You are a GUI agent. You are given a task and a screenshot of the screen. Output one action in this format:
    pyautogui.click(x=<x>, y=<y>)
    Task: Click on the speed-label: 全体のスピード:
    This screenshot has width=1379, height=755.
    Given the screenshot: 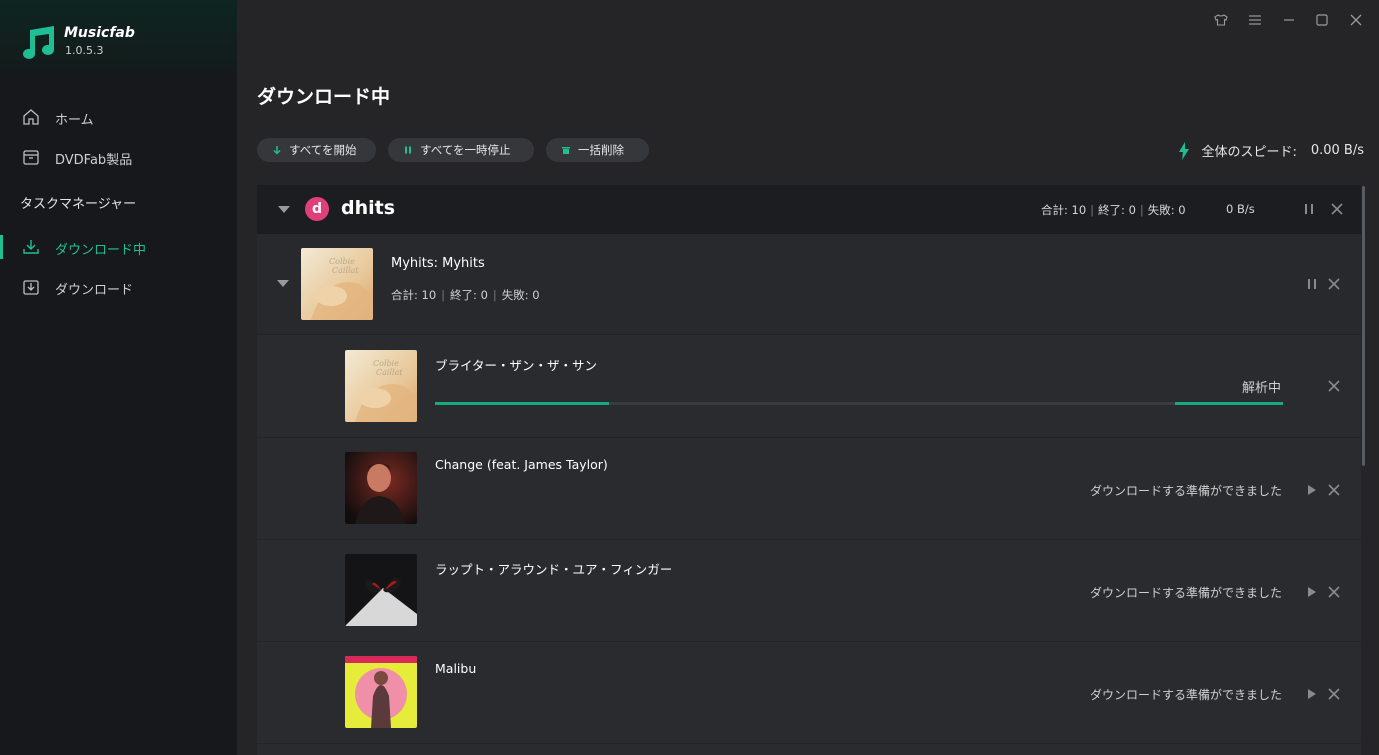 What is the action you would take?
    pyautogui.click(x=1249, y=152)
    